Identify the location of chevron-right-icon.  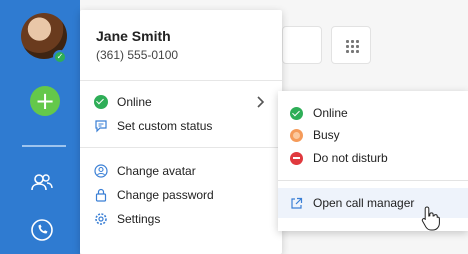
(261, 102).